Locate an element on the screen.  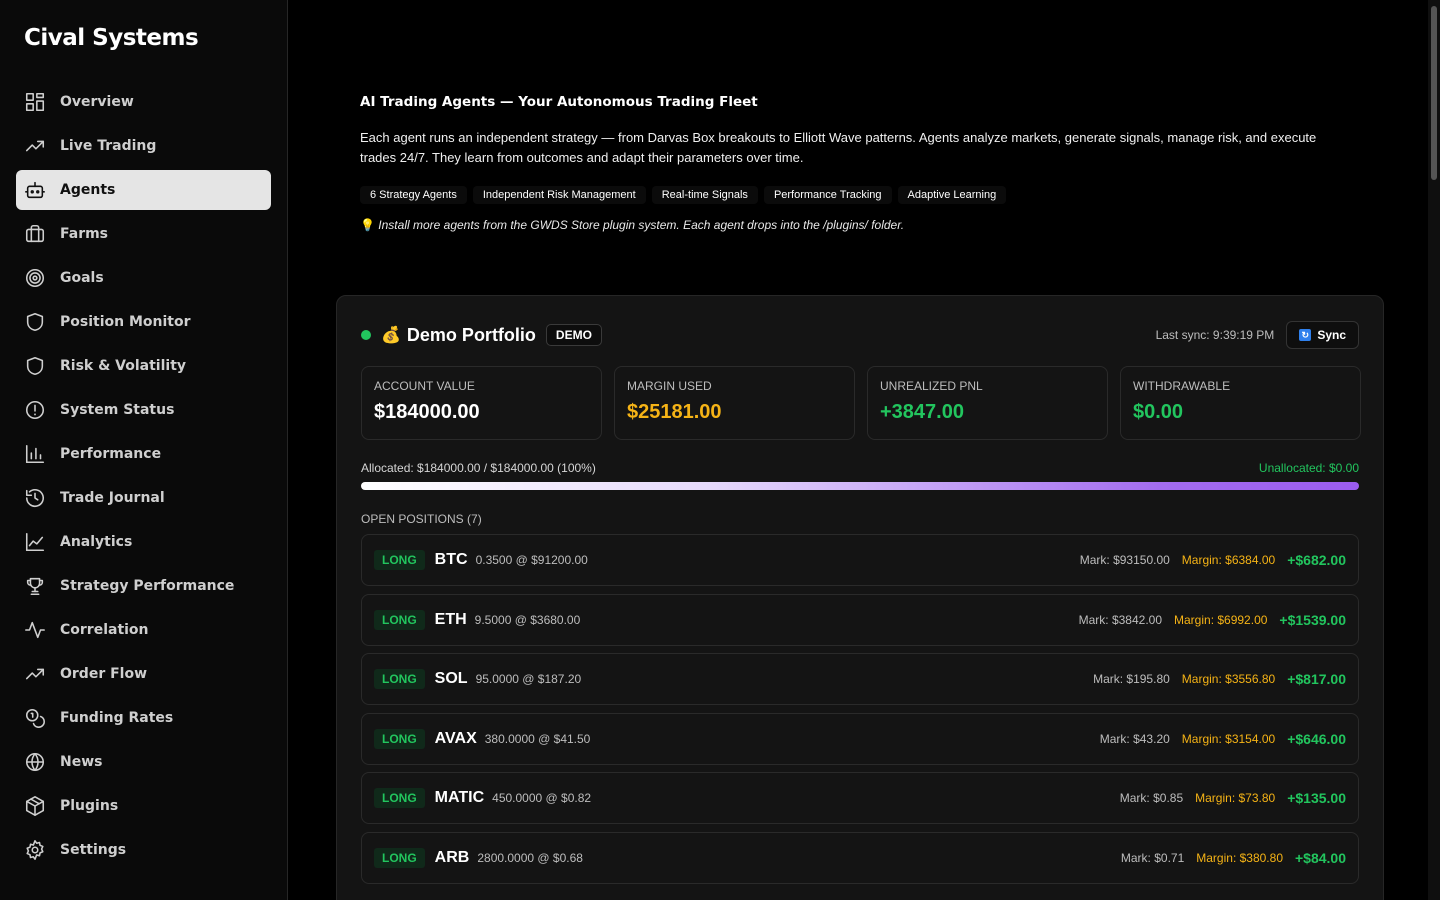
brand-logo: Cival Systems is located at coordinates (111, 38).